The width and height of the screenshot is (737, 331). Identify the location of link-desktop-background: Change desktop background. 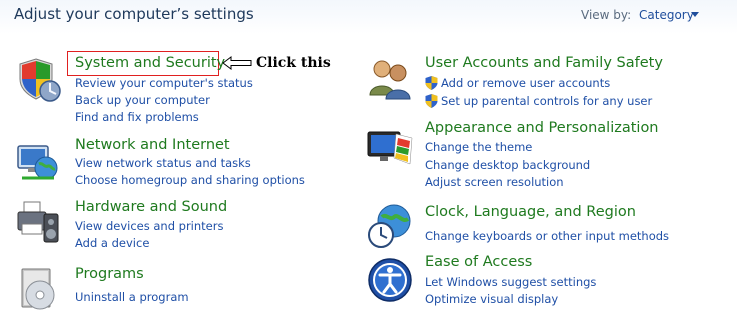
(507, 165).